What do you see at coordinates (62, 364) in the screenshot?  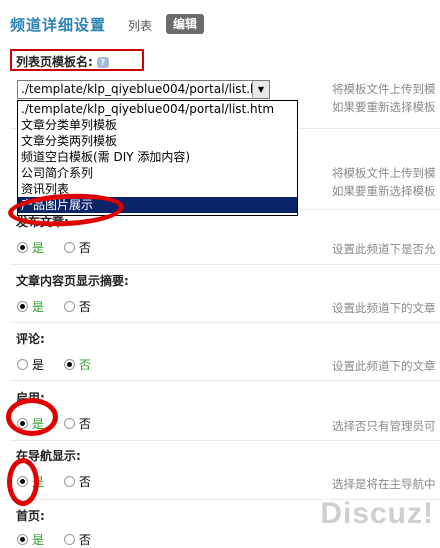 I see `comment-radios: 是 否` at bounding box center [62, 364].